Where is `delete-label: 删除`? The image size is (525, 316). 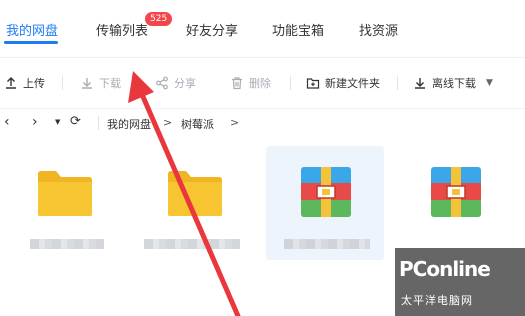
delete-label: 删除 is located at coordinates (260, 83).